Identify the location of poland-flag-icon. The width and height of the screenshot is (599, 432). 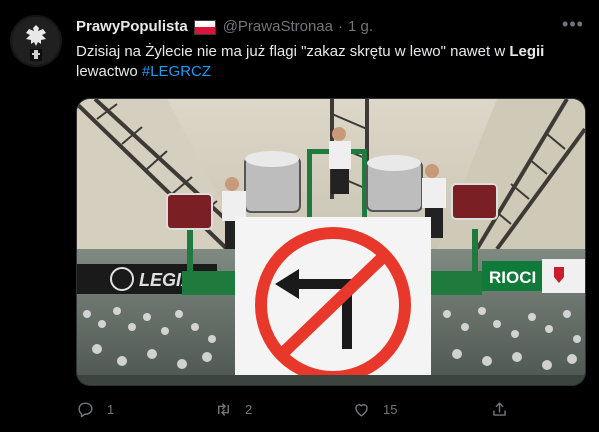
(204, 27).